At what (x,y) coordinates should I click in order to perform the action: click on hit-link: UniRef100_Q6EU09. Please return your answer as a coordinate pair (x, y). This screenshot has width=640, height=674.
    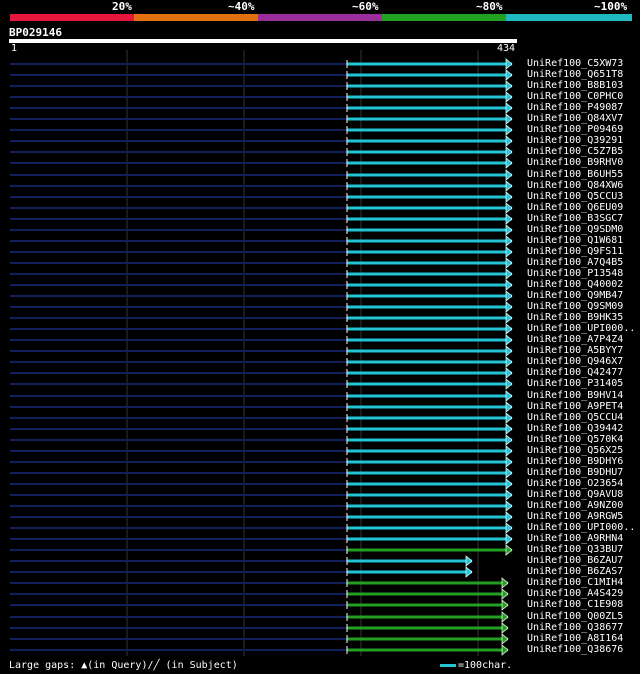
    Looking at the image, I should click on (575, 207).